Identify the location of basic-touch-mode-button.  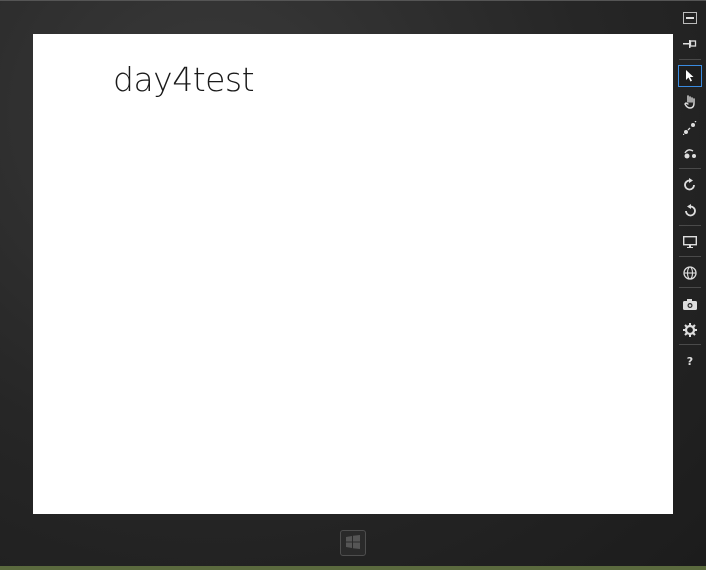
(690, 102).